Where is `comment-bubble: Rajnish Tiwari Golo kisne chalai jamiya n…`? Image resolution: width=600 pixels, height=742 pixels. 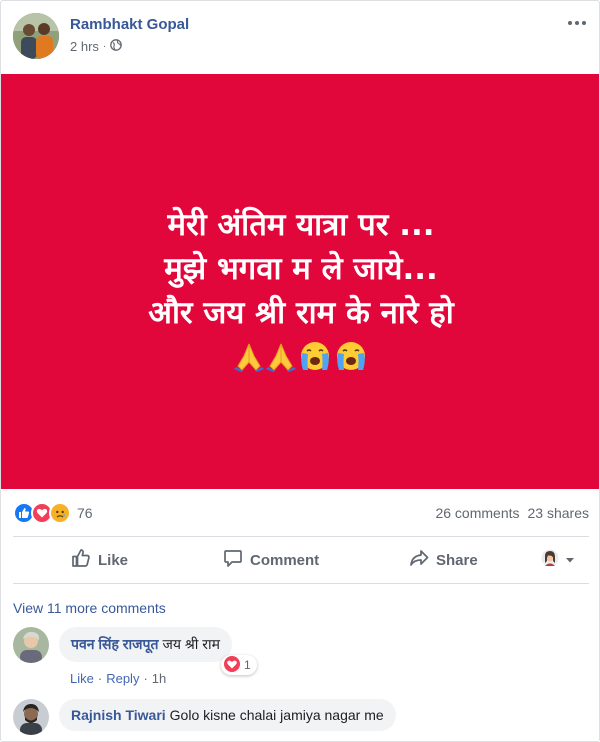
comment-bubble: Rajnish Tiwari Golo kisne chalai jamiya n… is located at coordinates (227, 715).